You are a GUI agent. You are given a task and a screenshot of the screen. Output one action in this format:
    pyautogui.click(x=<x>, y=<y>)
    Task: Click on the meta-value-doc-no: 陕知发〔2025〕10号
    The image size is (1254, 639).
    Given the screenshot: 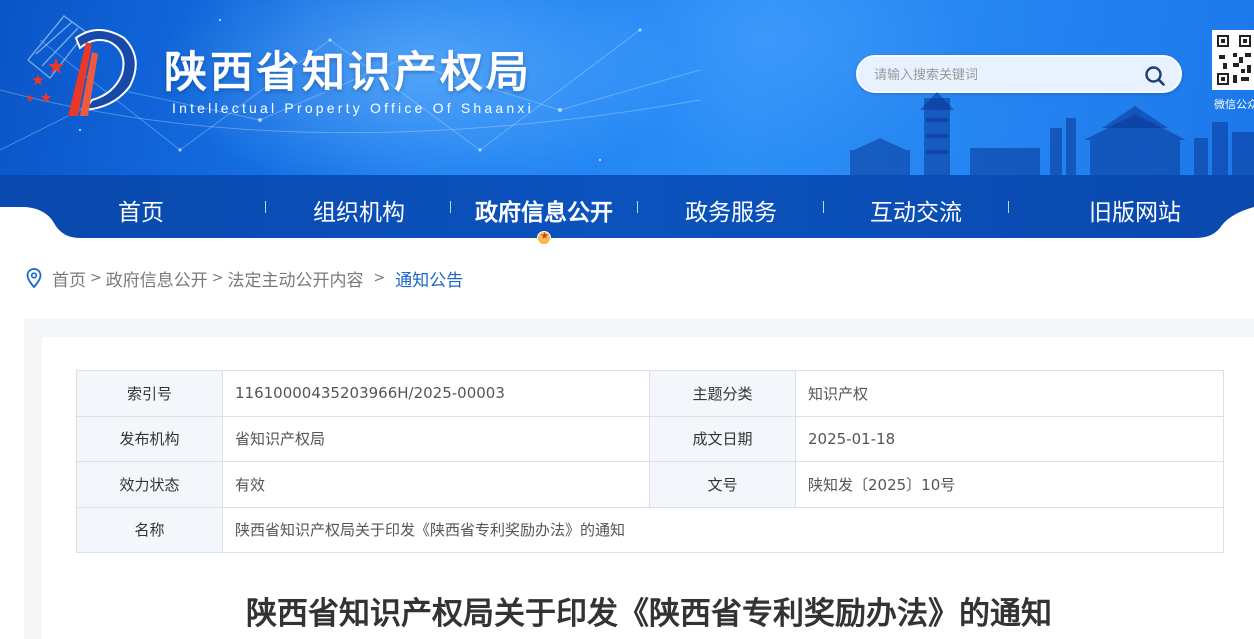 What is the action you would take?
    pyautogui.click(x=1009, y=484)
    